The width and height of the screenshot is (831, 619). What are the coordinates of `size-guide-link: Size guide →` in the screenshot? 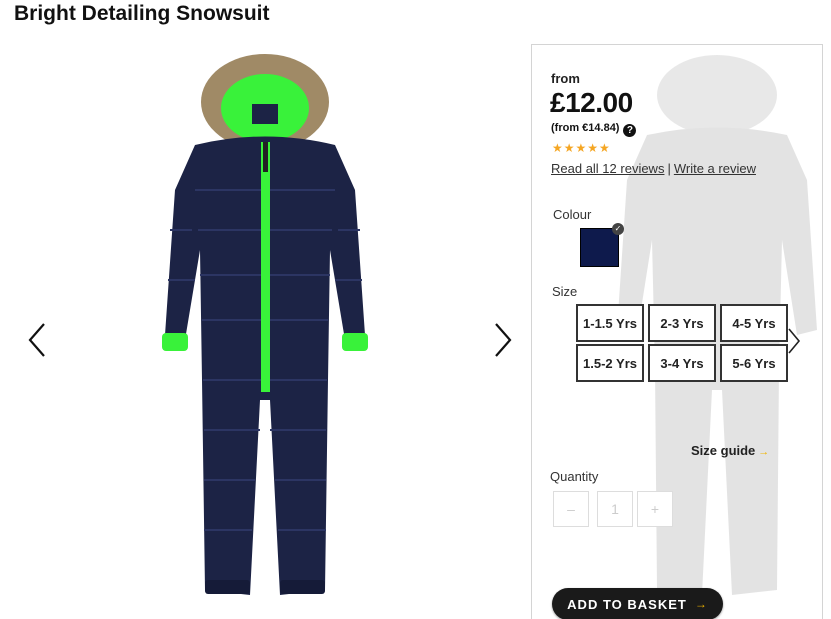 It's located at (730, 450).